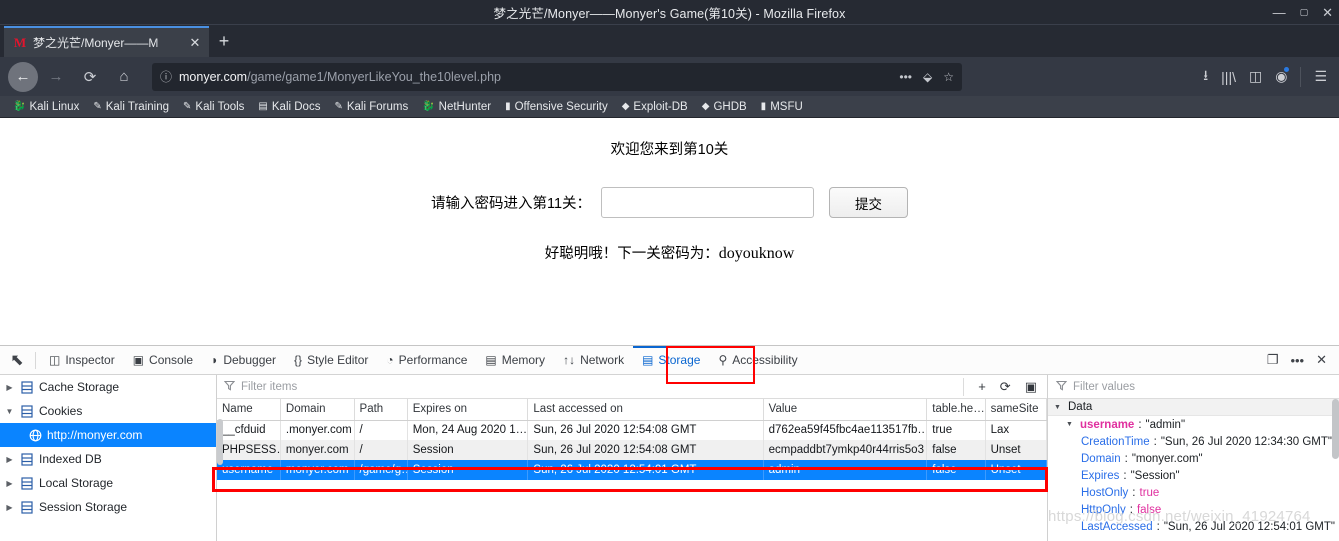 The width and height of the screenshot is (1339, 541). Describe the element at coordinates (90, 77) in the screenshot. I see `reload-button: ⟳` at that location.